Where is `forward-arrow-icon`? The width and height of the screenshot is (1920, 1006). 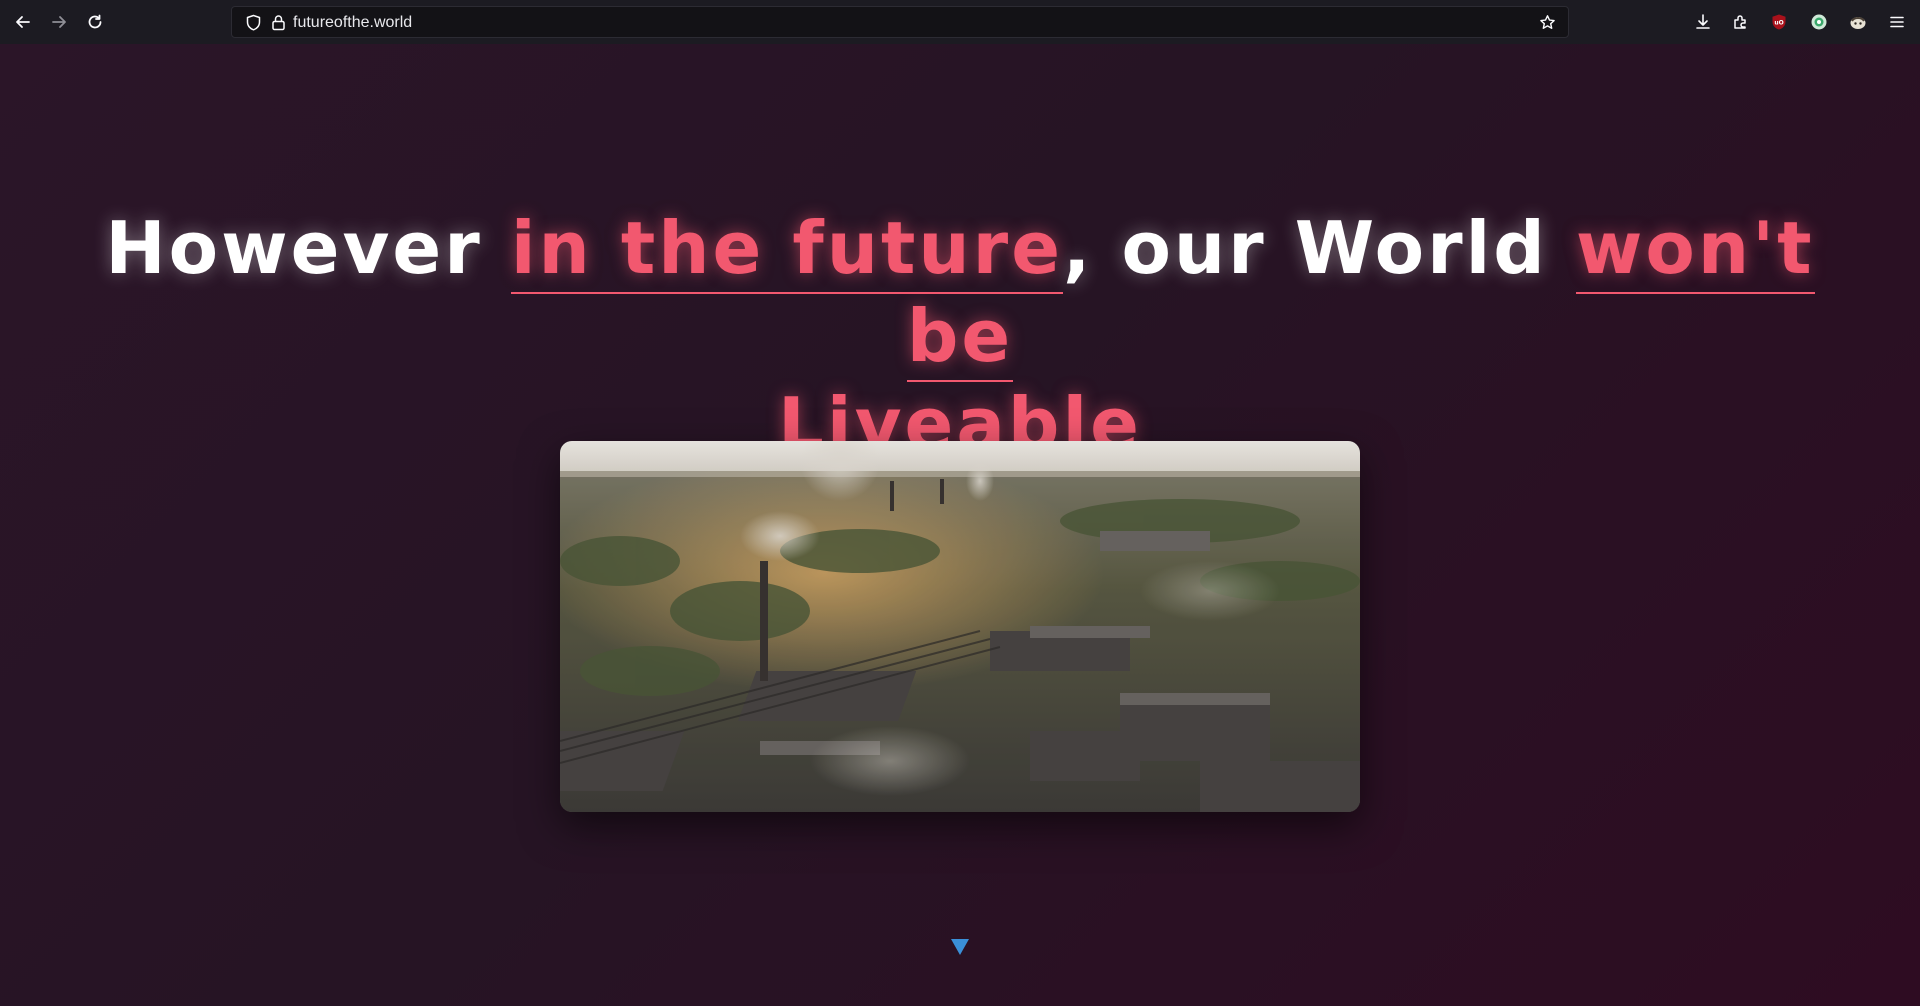
forward-arrow-icon is located at coordinates (59, 22).